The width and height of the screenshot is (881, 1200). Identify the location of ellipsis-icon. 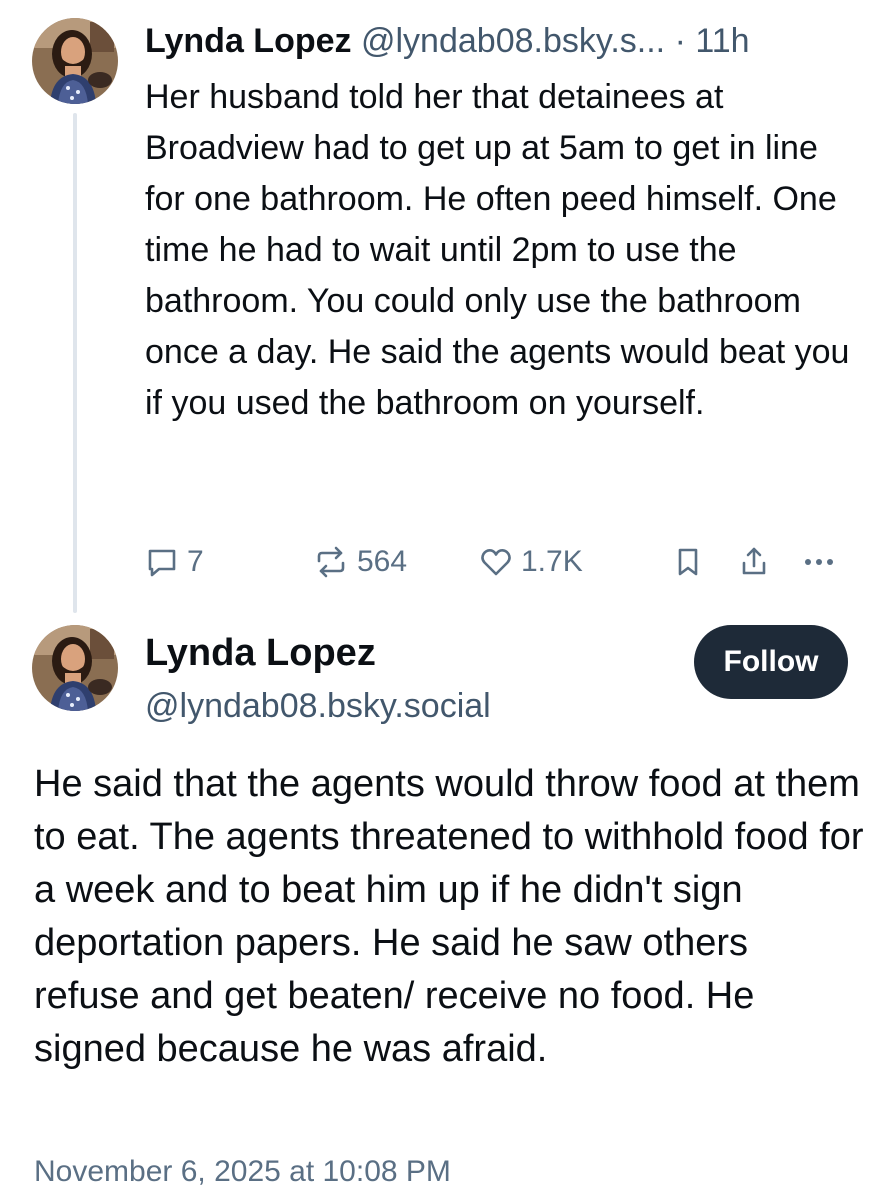
(819, 562).